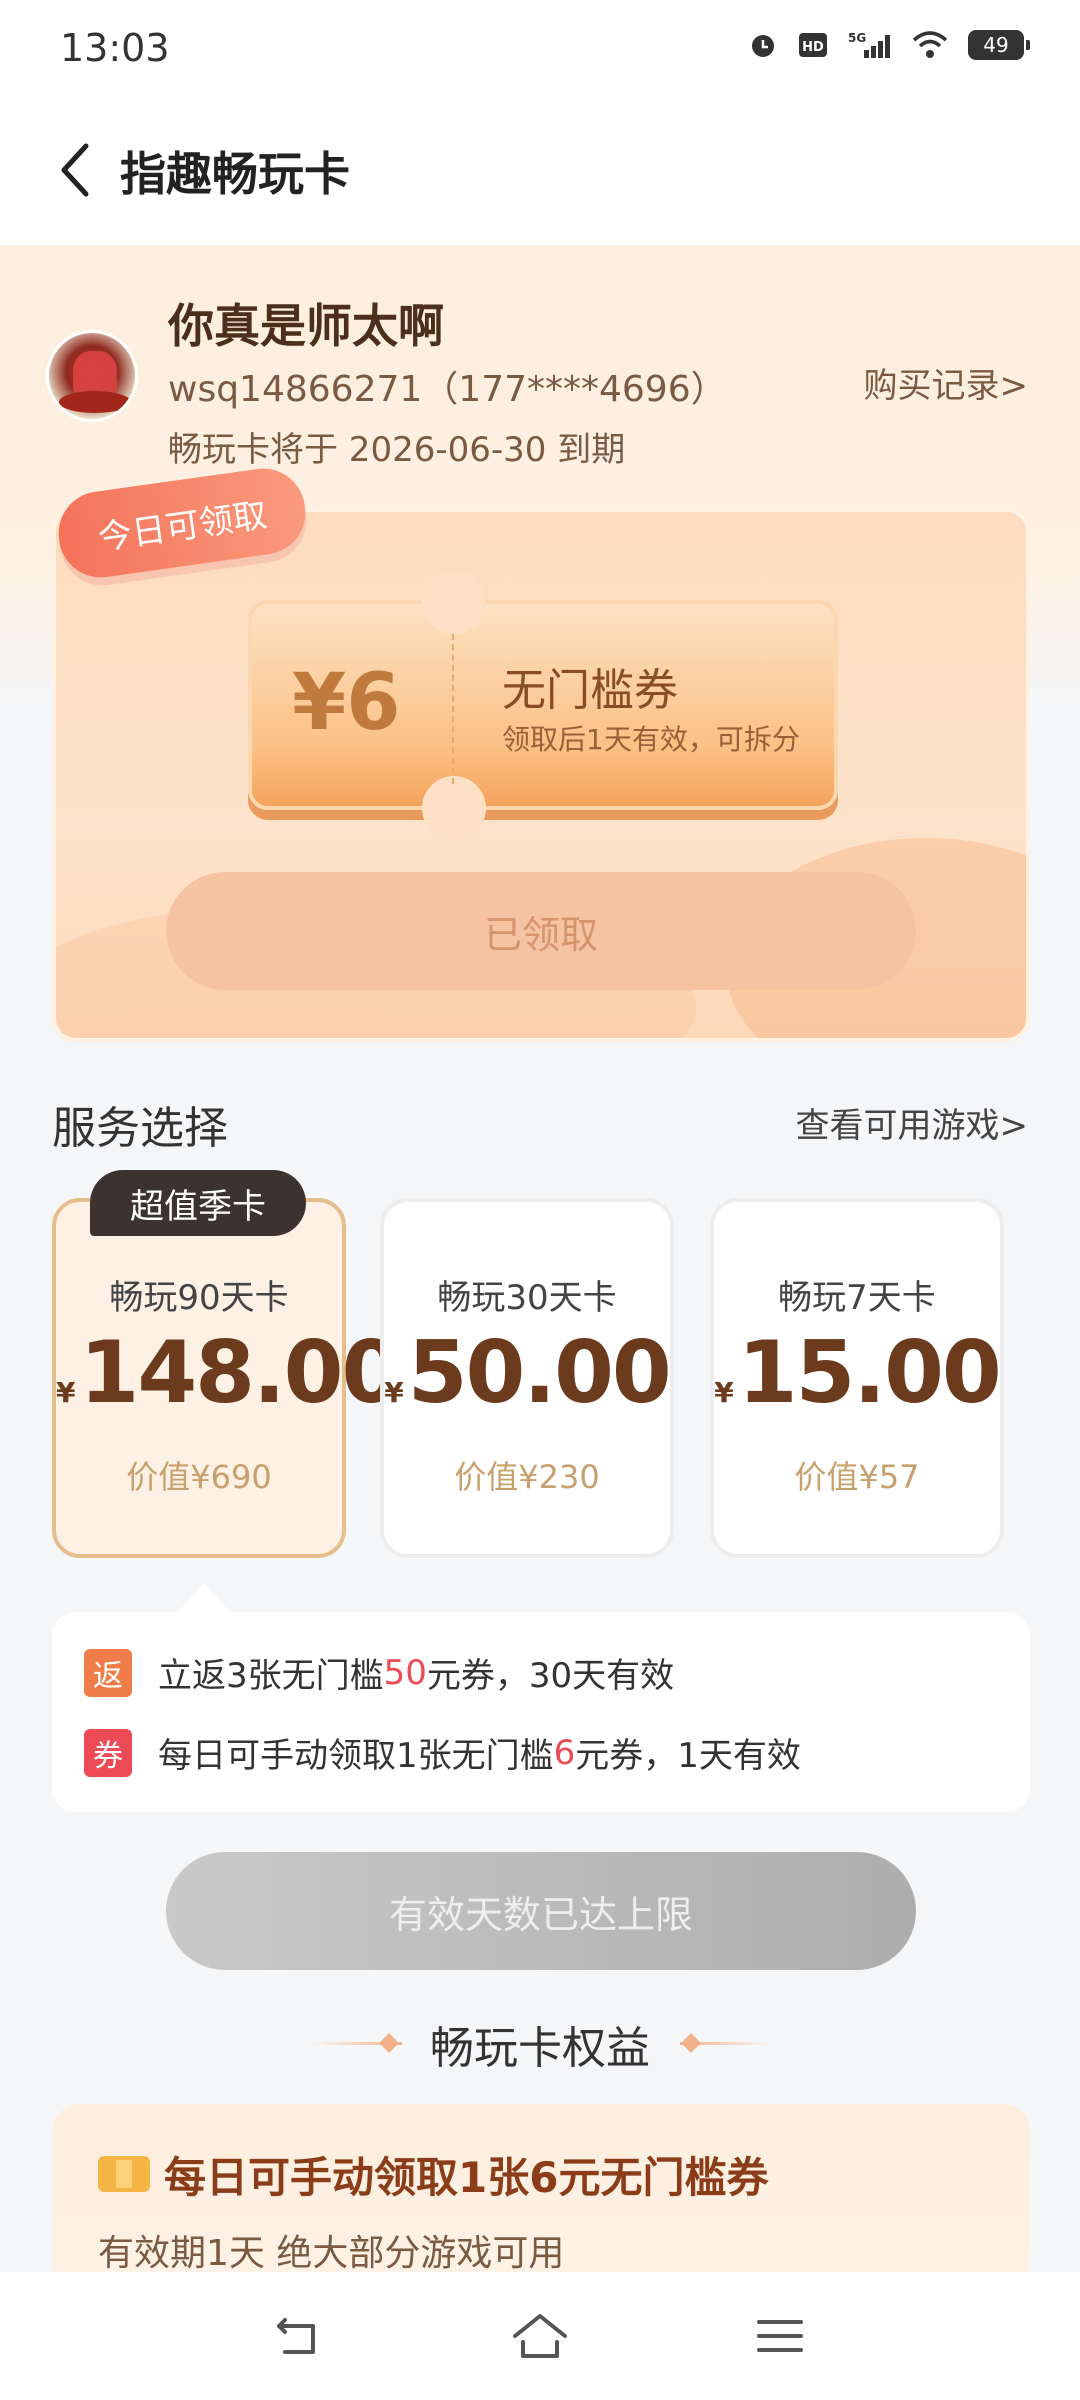 The width and height of the screenshot is (1080, 2400). I want to click on benefit-highlight: 6, so click(564, 1752).